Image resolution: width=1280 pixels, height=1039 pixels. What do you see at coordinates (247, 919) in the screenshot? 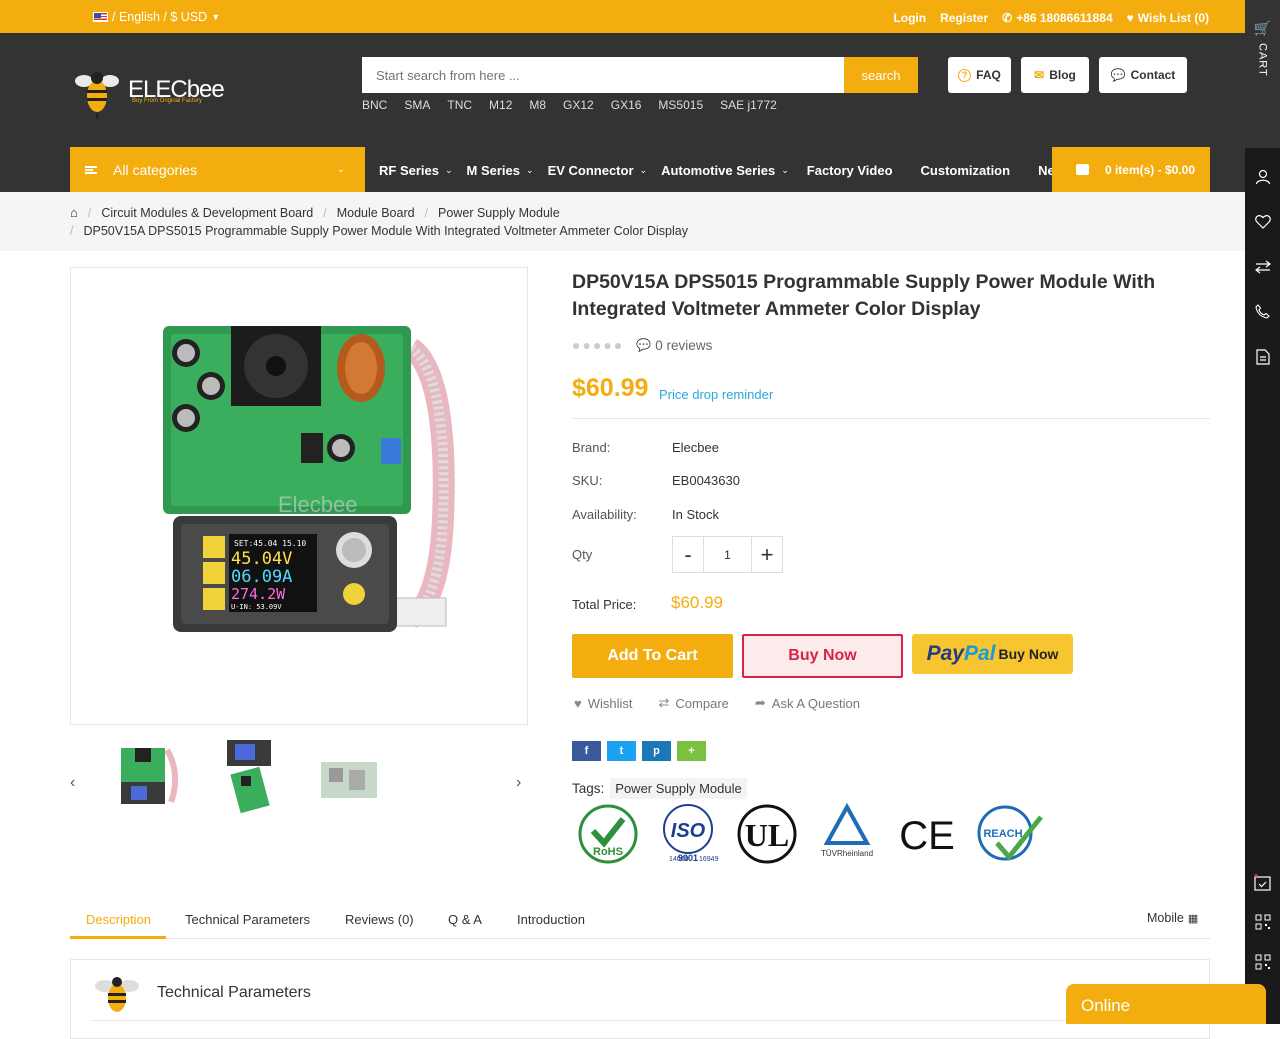
I see `tab-technical-parameters: Technical Parameters` at bounding box center [247, 919].